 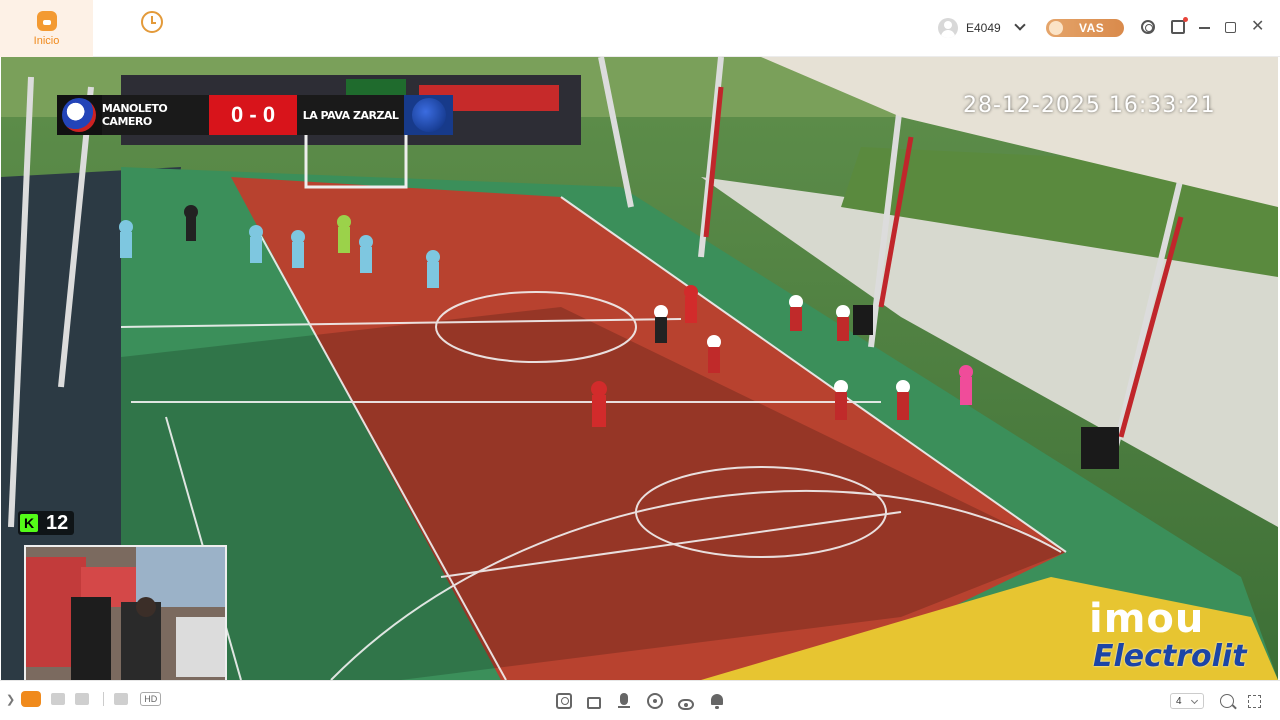 What do you see at coordinates (155, 115) in the screenshot?
I see `home-team-name: MANOLETO CAMERO` at bounding box center [155, 115].